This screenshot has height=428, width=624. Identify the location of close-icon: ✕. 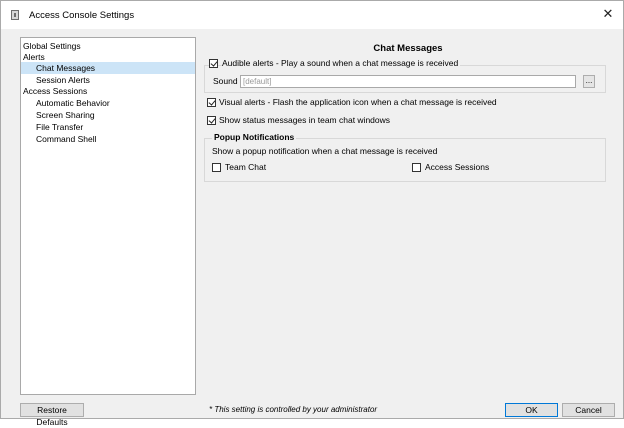
(608, 14).